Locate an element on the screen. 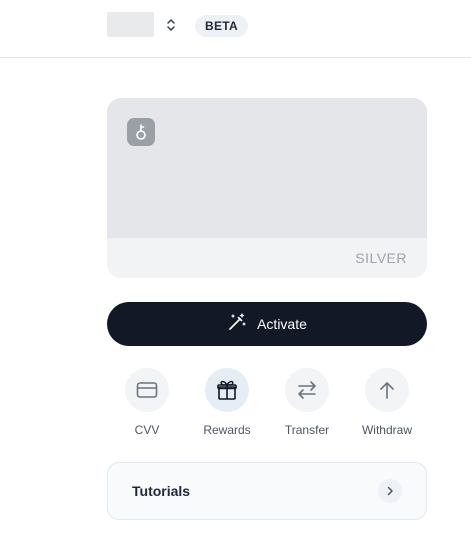 Image resolution: width=471 pixels, height=553 pixels. rewards-label: Rewards is located at coordinates (227, 430).